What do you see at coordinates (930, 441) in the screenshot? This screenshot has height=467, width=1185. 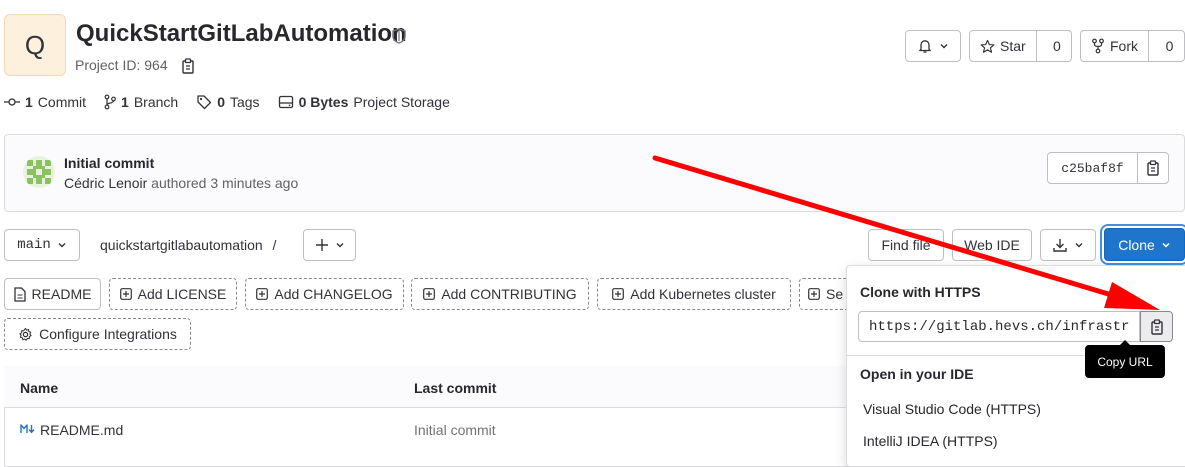 I see `open-intellij-https-item: IntelliJ IDEA (HTTPS)` at bounding box center [930, 441].